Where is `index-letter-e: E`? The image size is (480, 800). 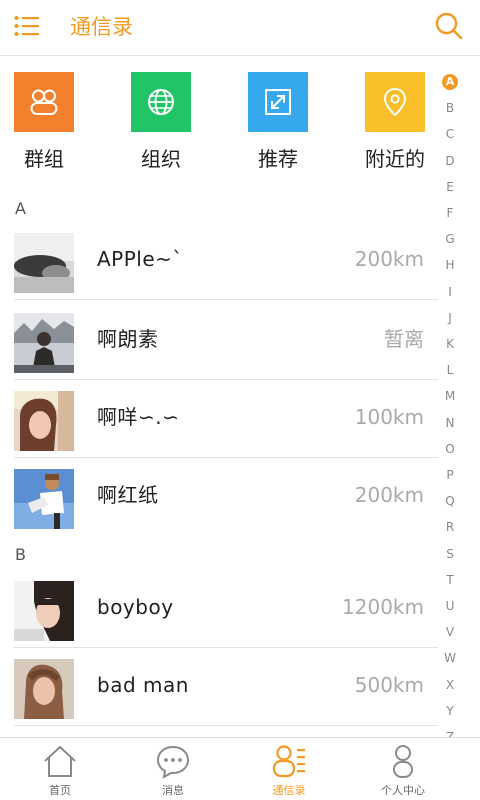
index-letter-e: E is located at coordinates (450, 187).